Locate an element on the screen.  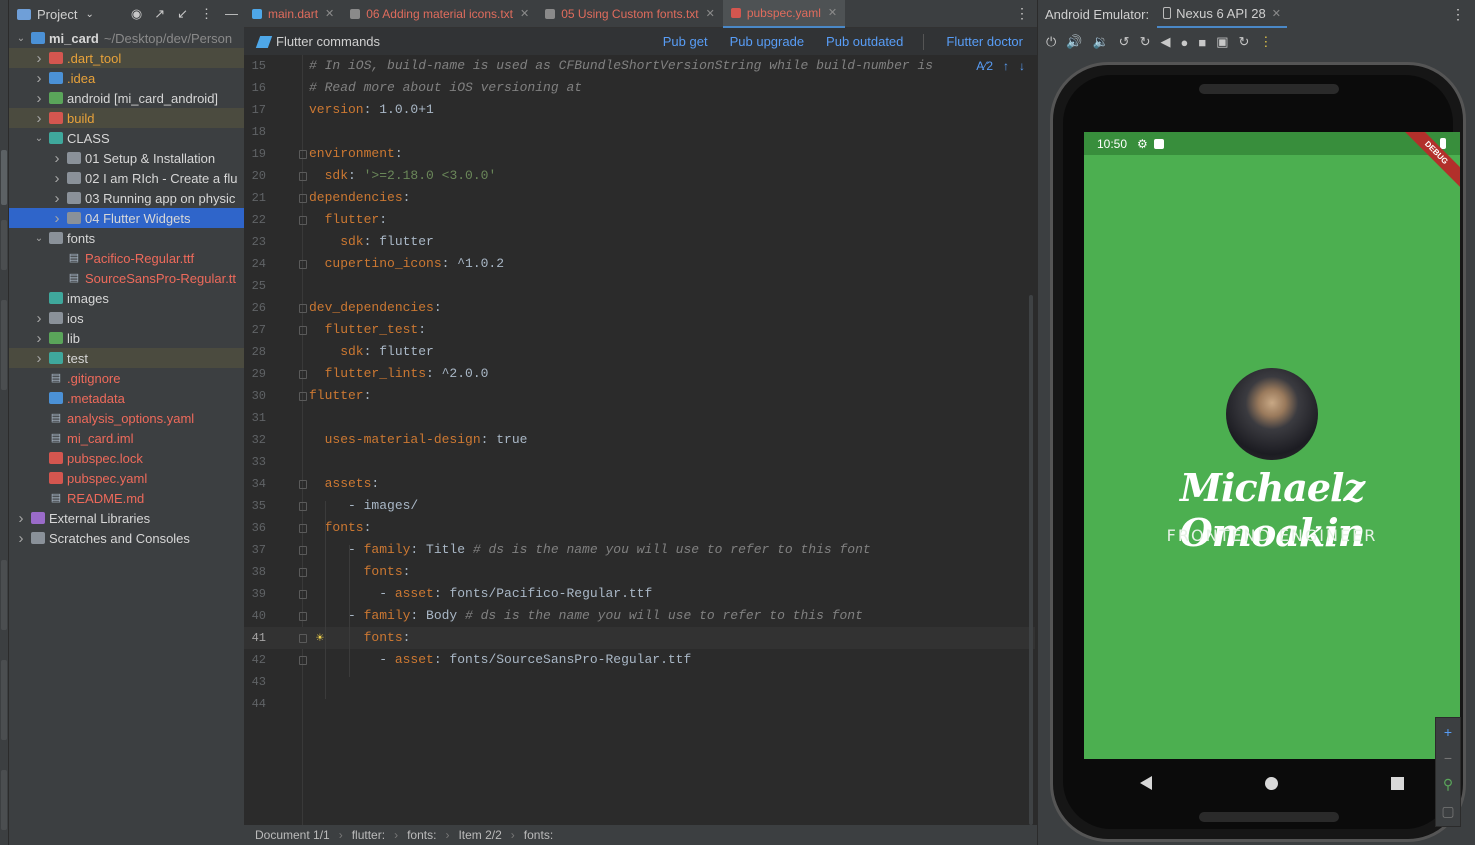
tree-item: ▤ .gitignore is located at coordinates (126, 378).